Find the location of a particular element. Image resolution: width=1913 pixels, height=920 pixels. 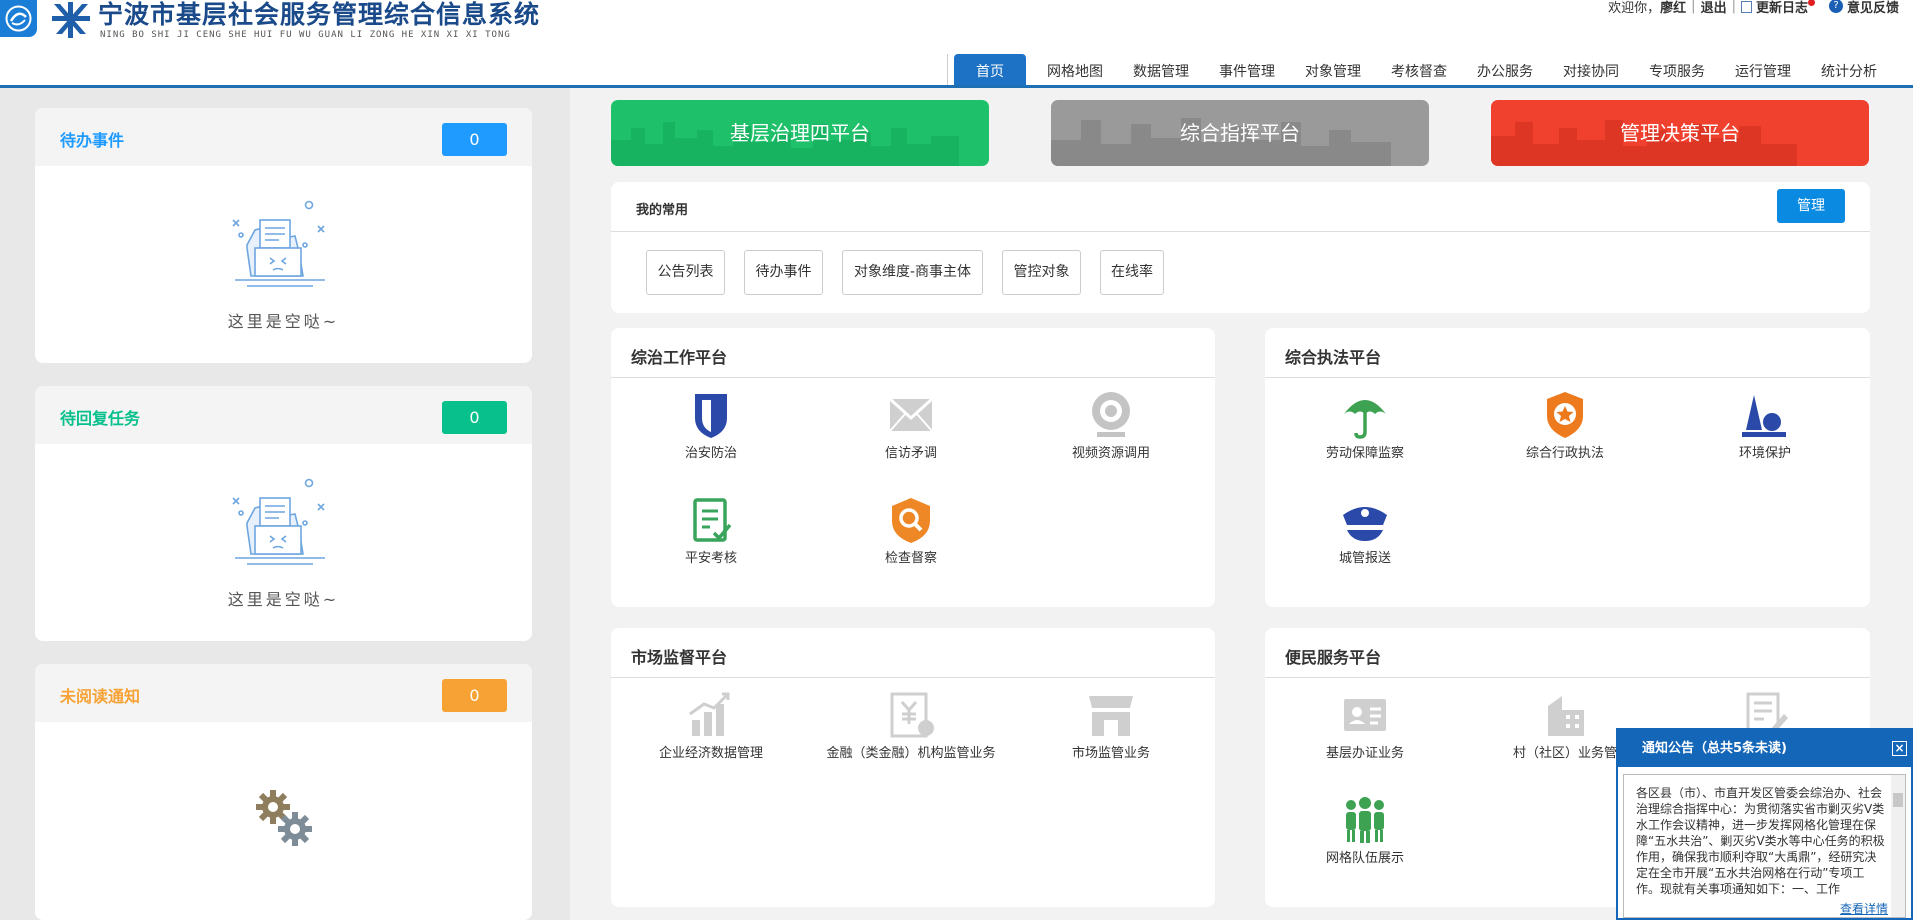

app-enterprise-data: 企业经济数据管理 is located at coordinates (711, 725).